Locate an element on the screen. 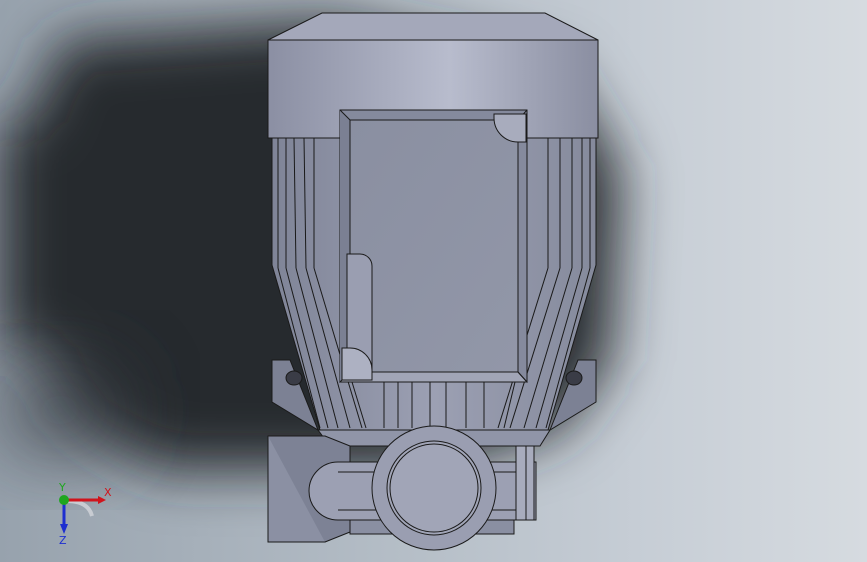  z-axis-label: Z is located at coordinates (63, 540).